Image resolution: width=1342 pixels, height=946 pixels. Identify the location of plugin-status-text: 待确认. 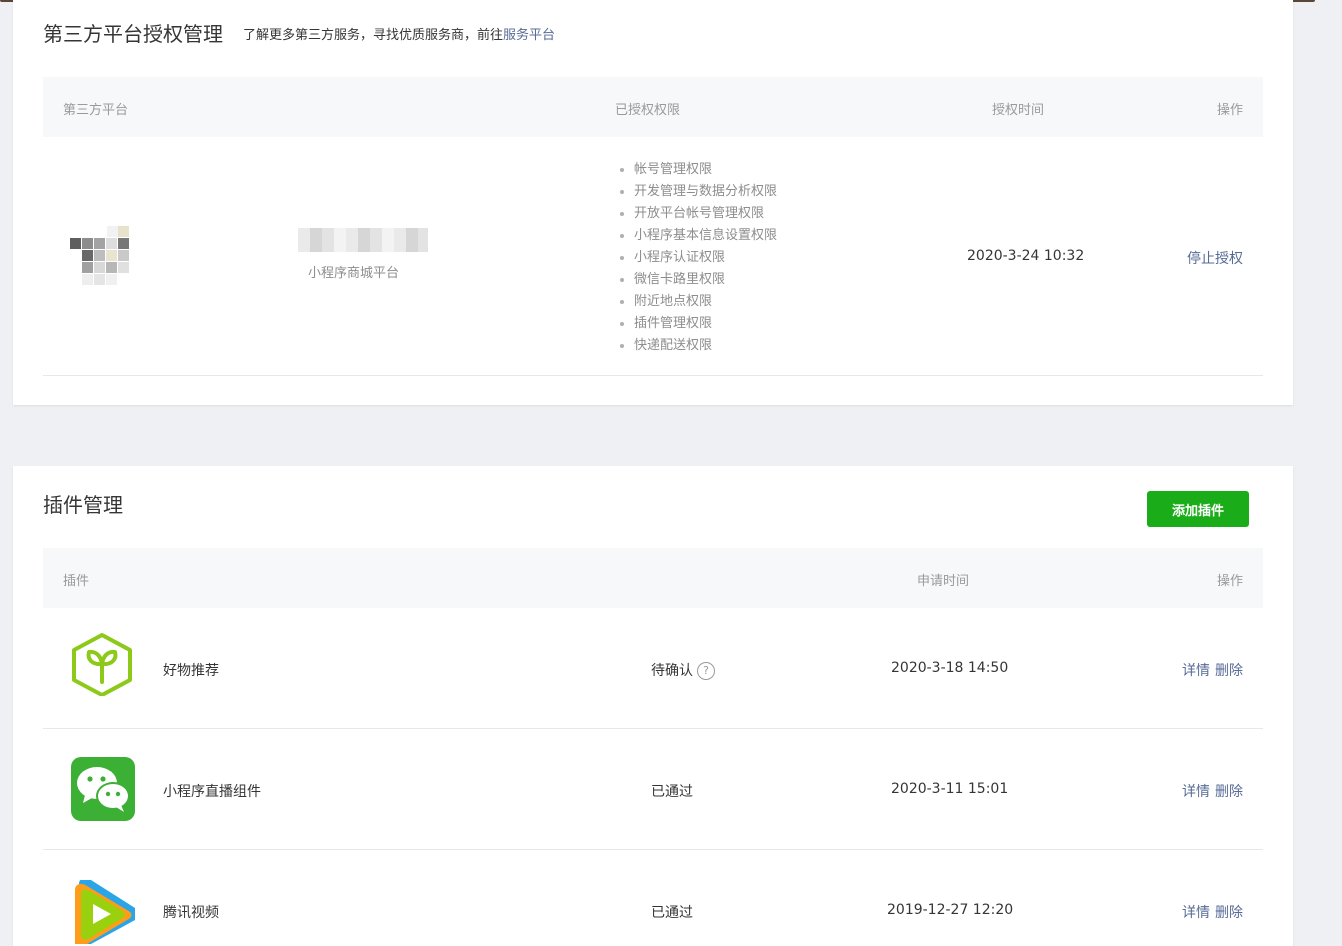
(672, 671).